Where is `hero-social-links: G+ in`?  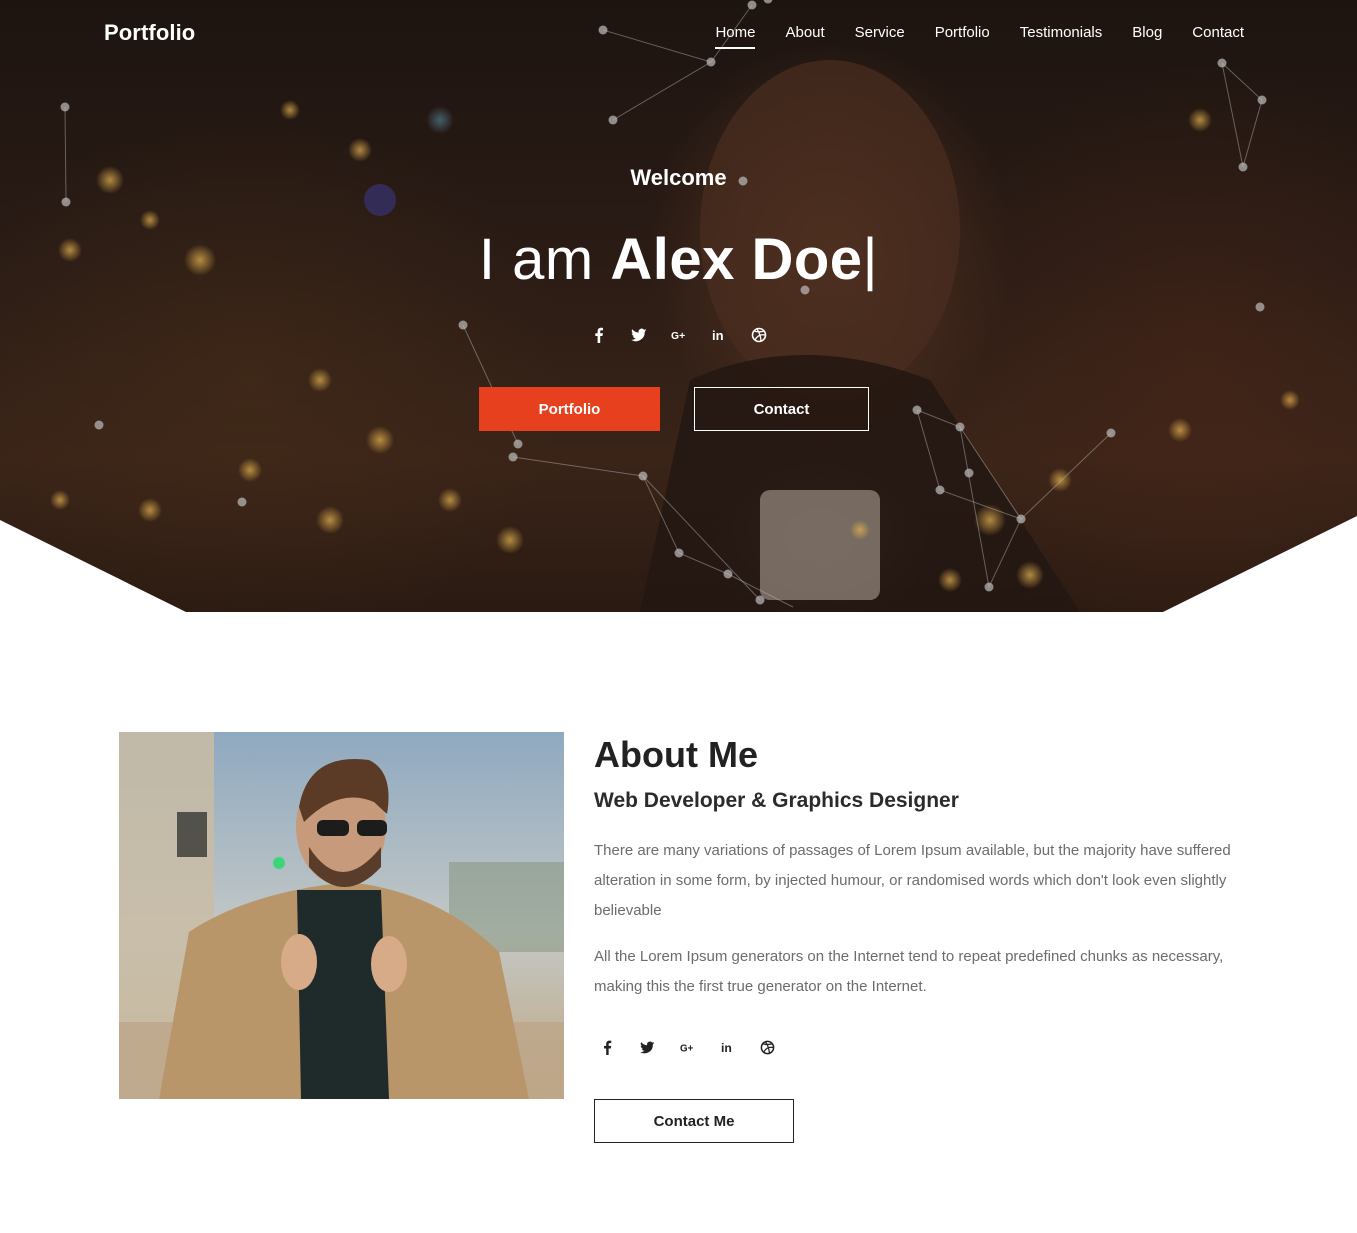 hero-social-links: G+ in is located at coordinates (678, 335).